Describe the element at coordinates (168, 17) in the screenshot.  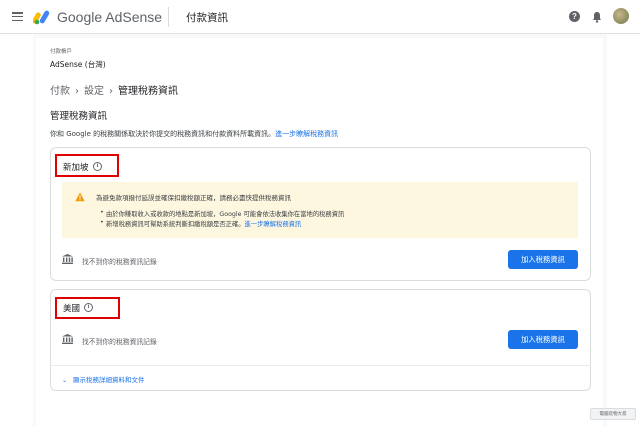
I see `header-divider` at that location.